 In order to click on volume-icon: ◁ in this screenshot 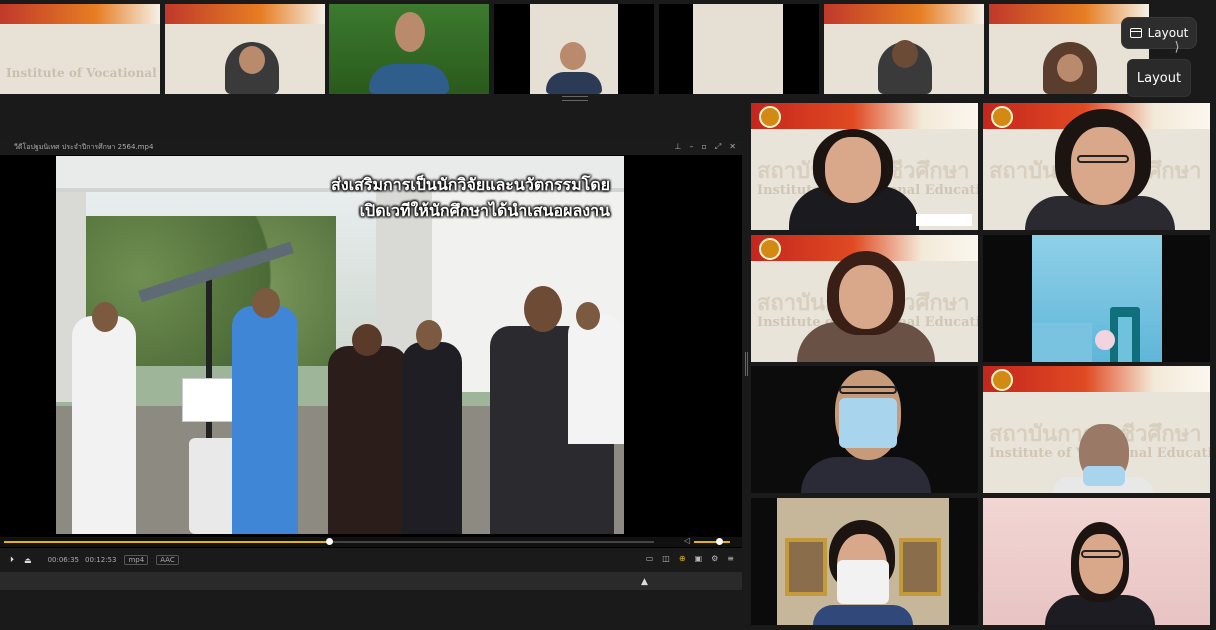, I will do `click(687, 540)`.